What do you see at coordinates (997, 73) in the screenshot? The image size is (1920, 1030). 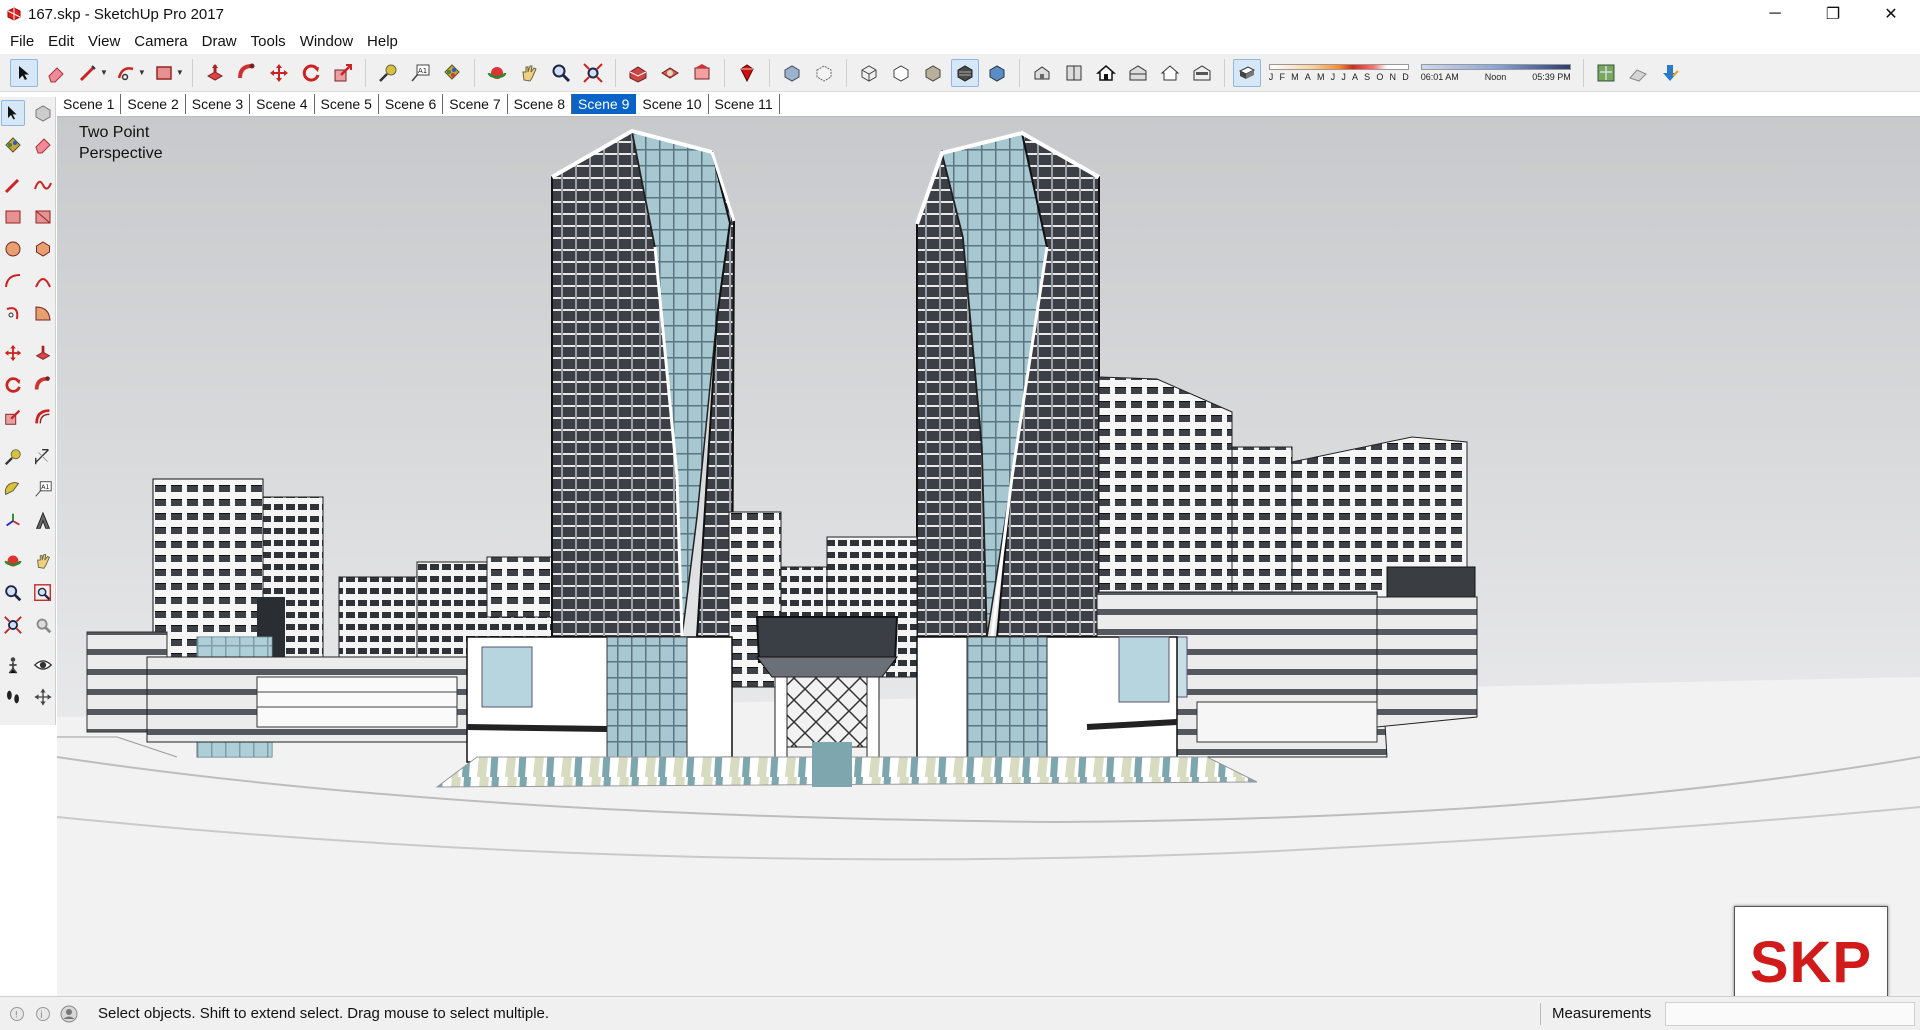 I see `monochrome-button` at bounding box center [997, 73].